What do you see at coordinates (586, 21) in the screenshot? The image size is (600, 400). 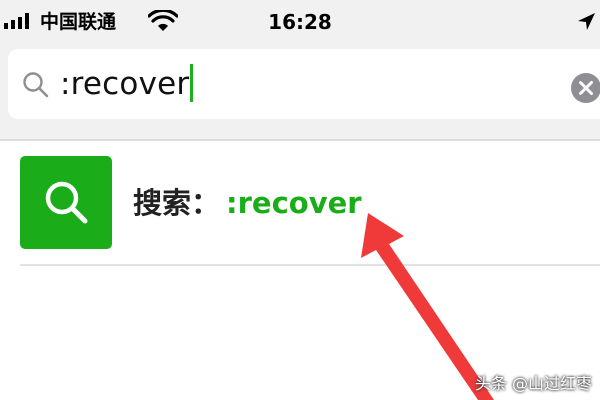 I see `location-arrow-icon` at bounding box center [586, 21].